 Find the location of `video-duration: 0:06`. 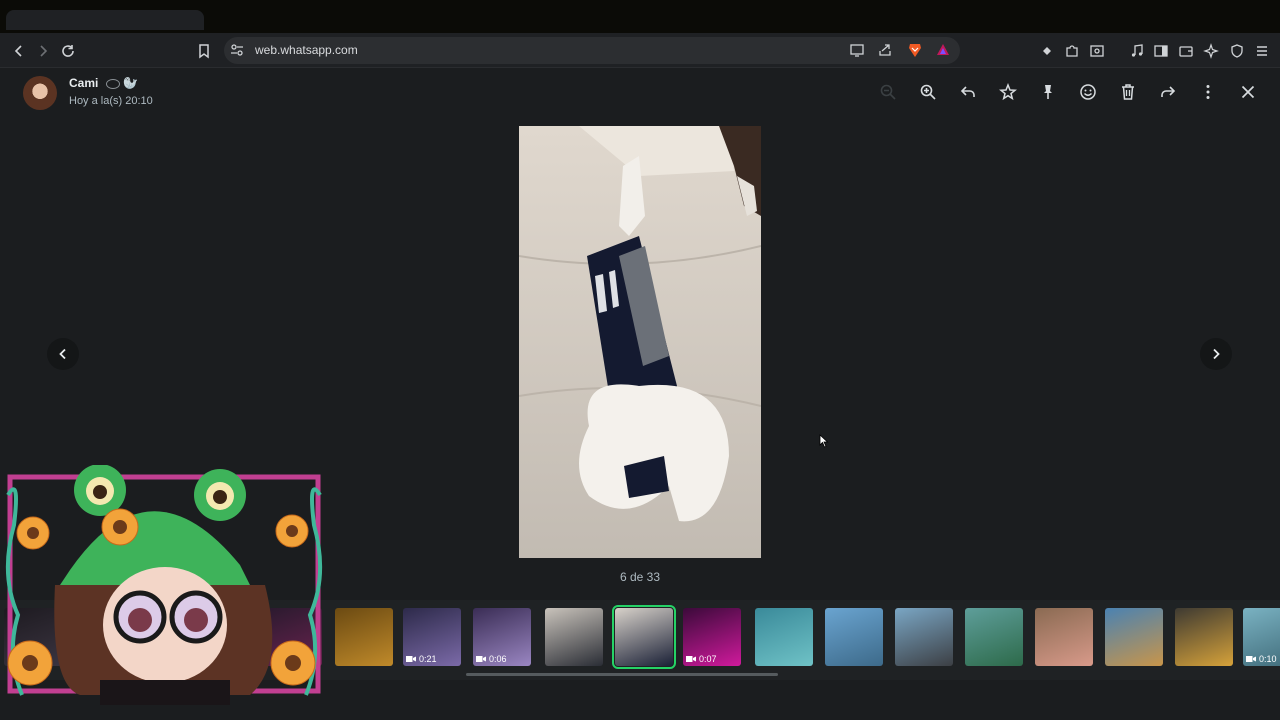

video-duration: 0:06 is located at coordinates (498, 659).